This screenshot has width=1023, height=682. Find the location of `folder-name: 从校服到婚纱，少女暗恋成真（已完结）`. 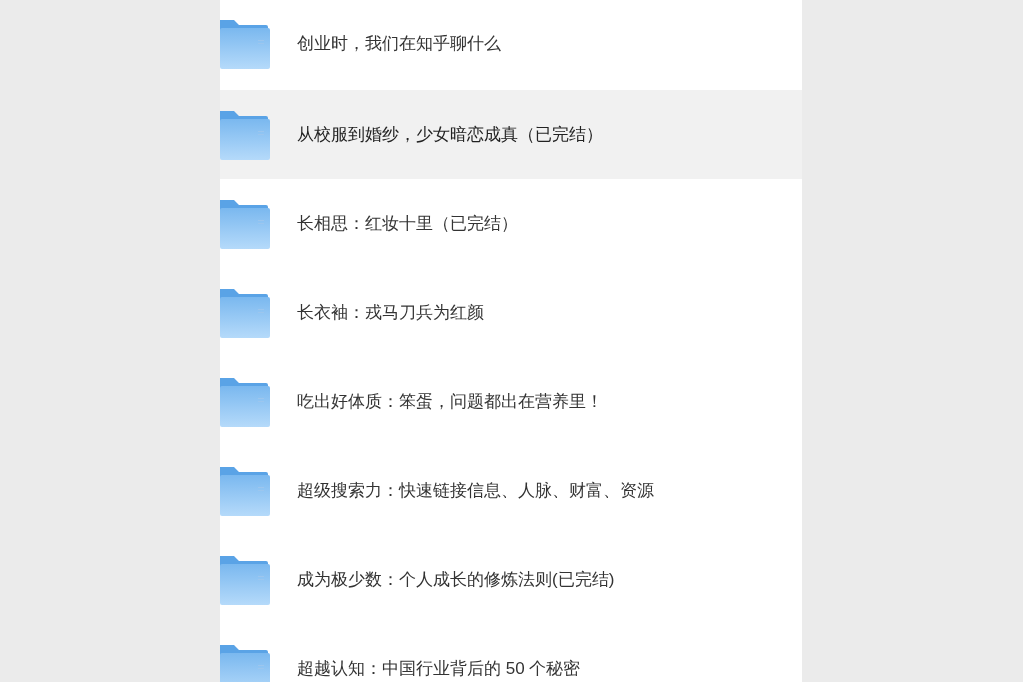

folder-name: 从校服到婚纱，少女暗恋成真（已完结） is located at coordinates (450, 134).